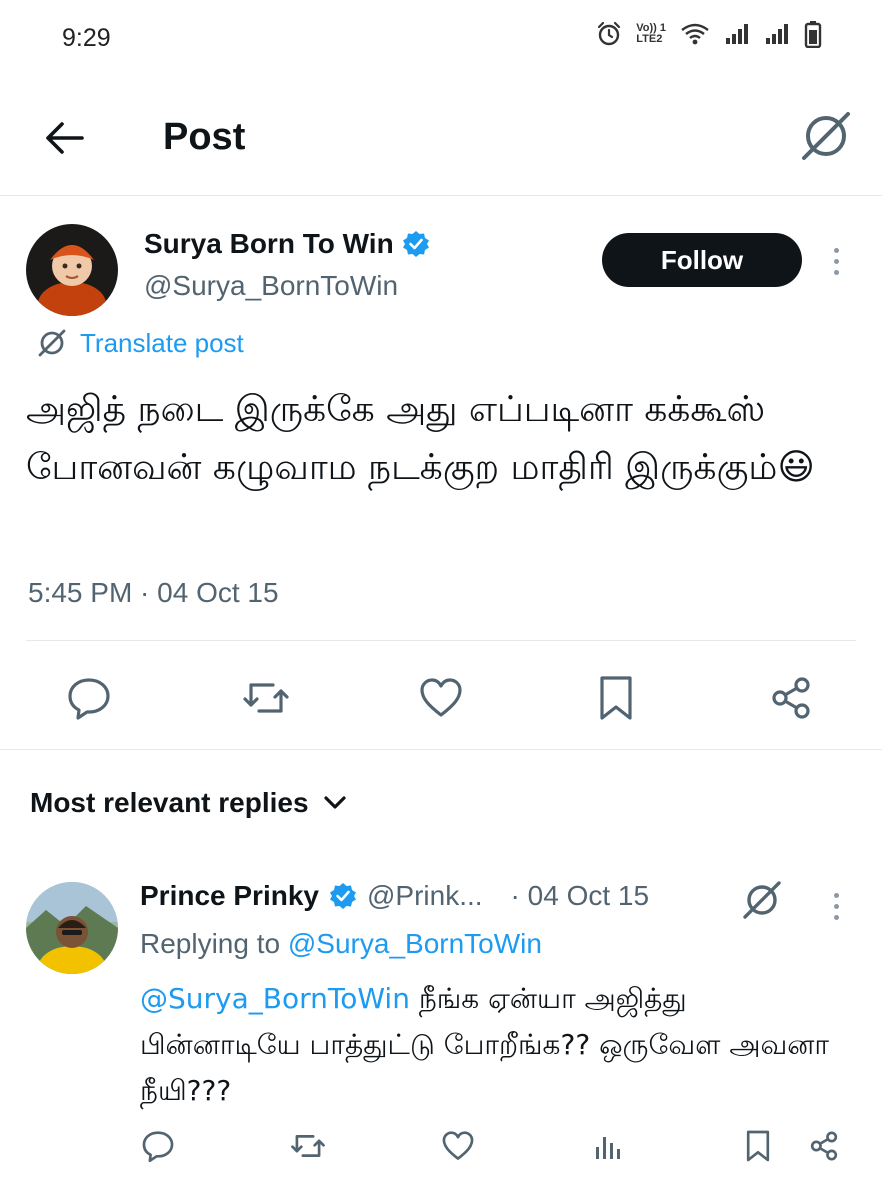 The image size is (882, 1200). What do you see at coordinates (702, 260) in the screenshot?
I see `follow-button: Follow` at bounding box center [702, 260].